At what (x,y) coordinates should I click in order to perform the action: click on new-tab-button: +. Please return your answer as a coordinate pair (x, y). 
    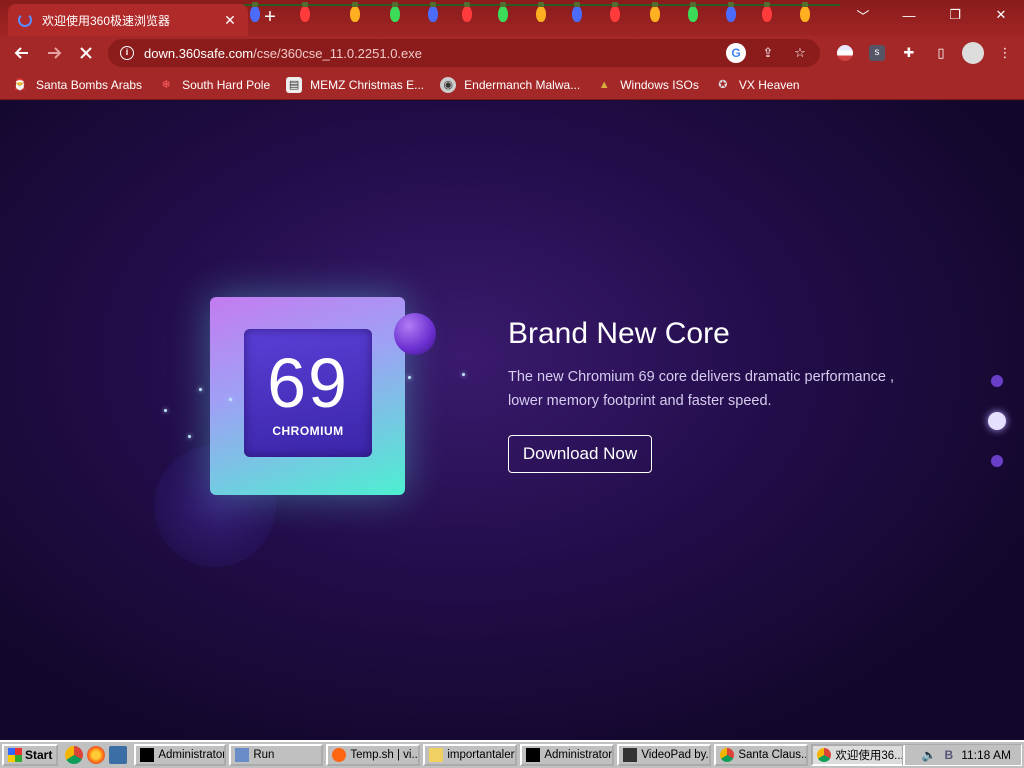
    Looking at the image, I should click on (270, 18).